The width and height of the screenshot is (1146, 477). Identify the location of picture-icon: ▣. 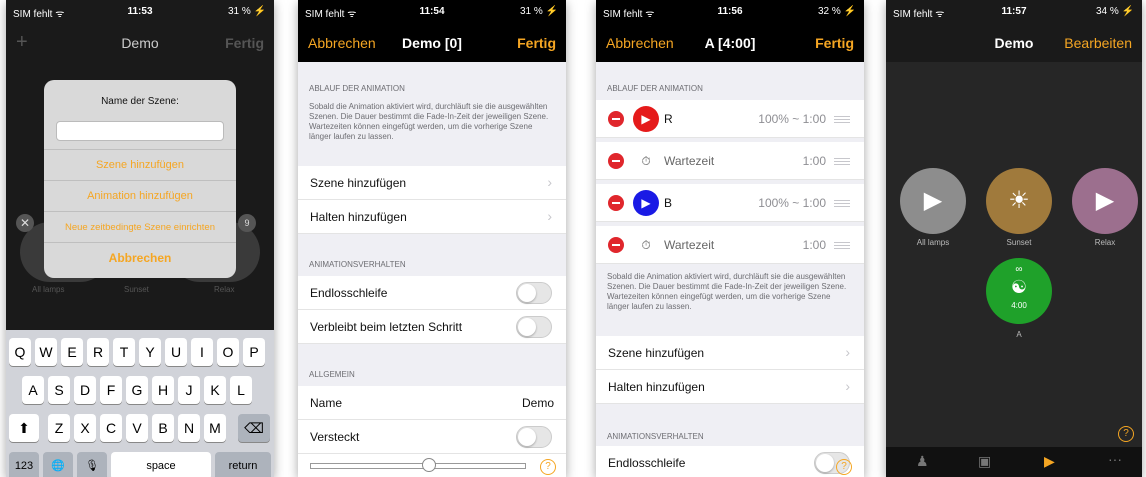
(984, 461).